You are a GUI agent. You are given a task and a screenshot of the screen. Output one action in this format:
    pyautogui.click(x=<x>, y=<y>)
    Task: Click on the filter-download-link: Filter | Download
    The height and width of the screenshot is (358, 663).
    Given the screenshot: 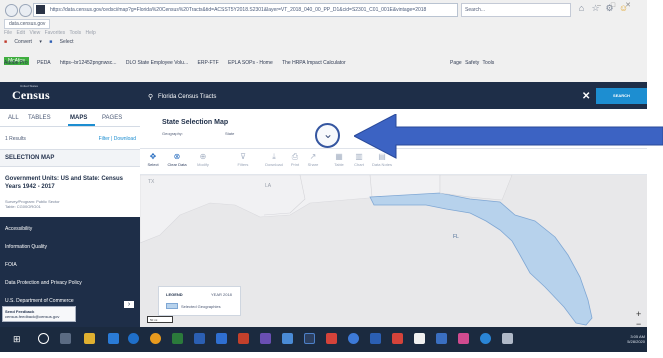 What is the action you would take?
    pyautogui.click(x=117, y=139)
    